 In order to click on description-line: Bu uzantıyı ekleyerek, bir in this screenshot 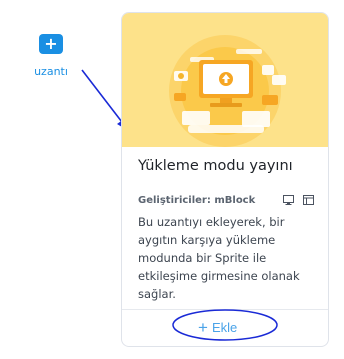, I will do `click(211, 222)`.